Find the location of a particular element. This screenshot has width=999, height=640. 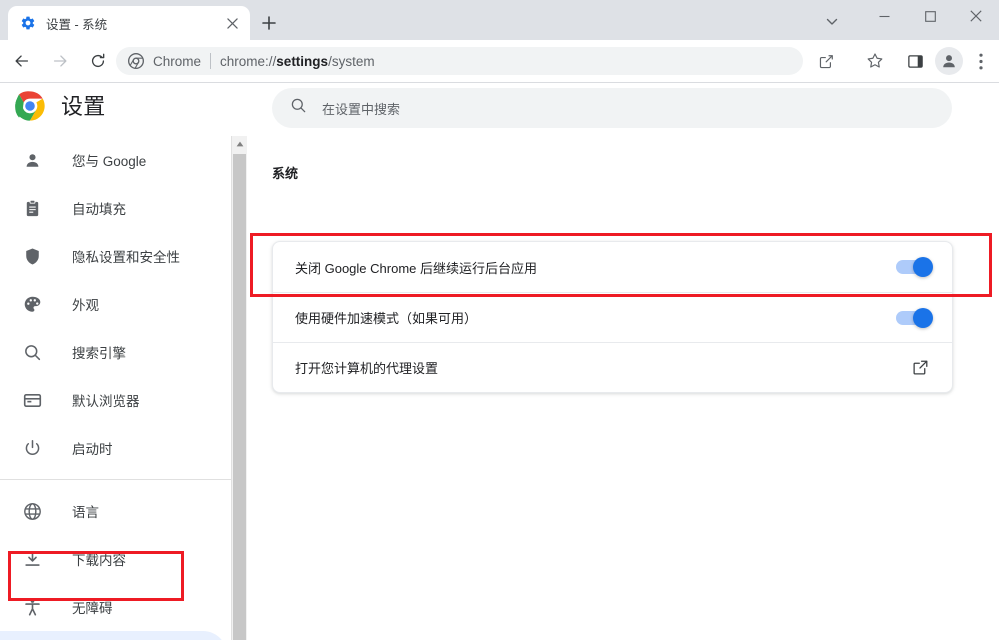

sidebar-item-label: 语言 is located at coordinates (85, 512).